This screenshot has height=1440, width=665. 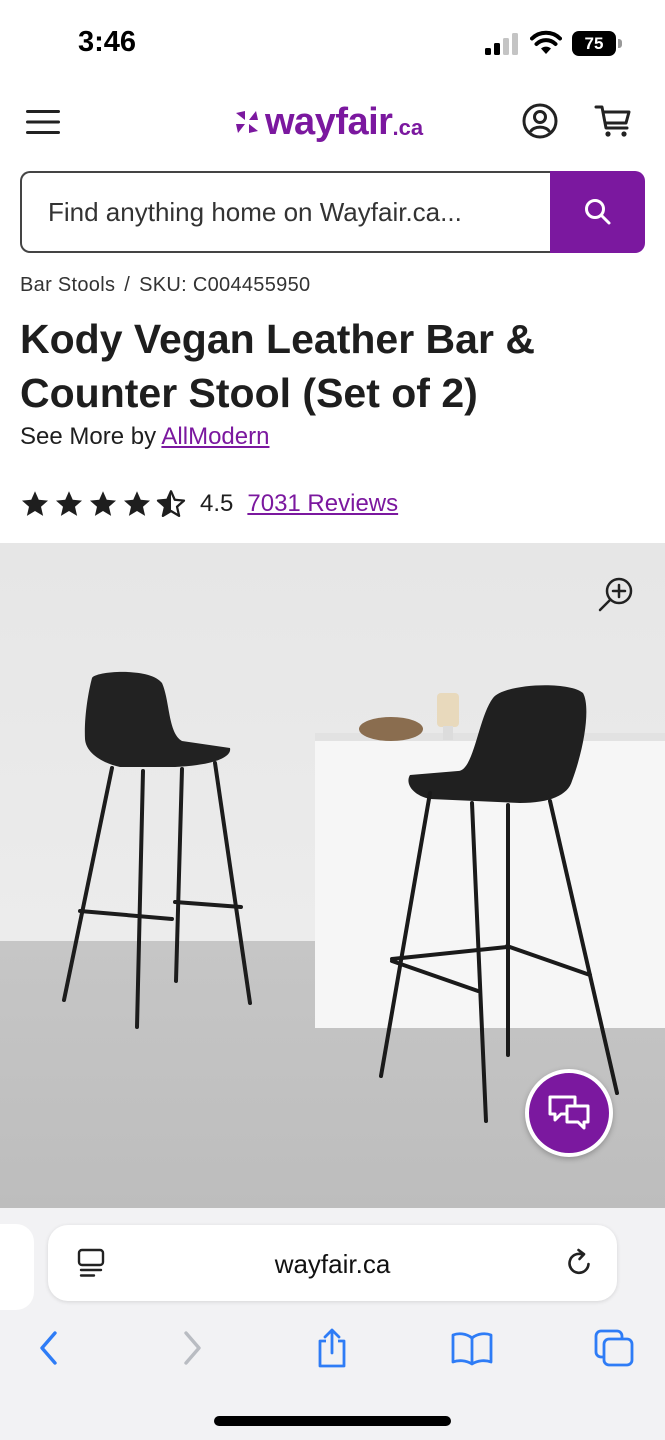 I want to click on rating-stars, so click(x=103, y=504).